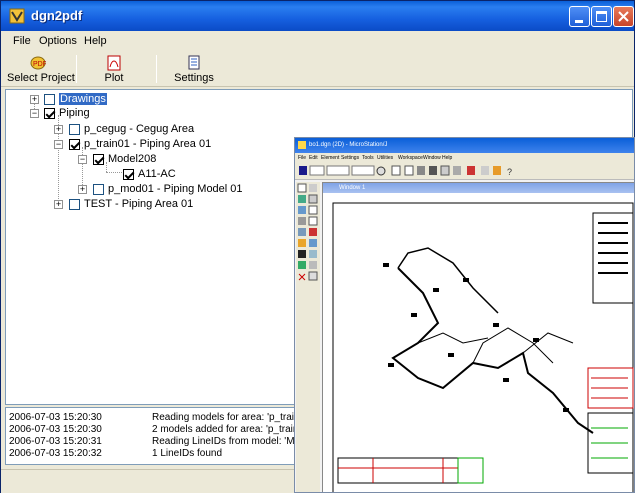 This screenshot has width=635, height=493. Describe the element at coordinates (317, 69) in the screenshot. I see `toolbar: PDF Select Project Plot Settings` at that location.